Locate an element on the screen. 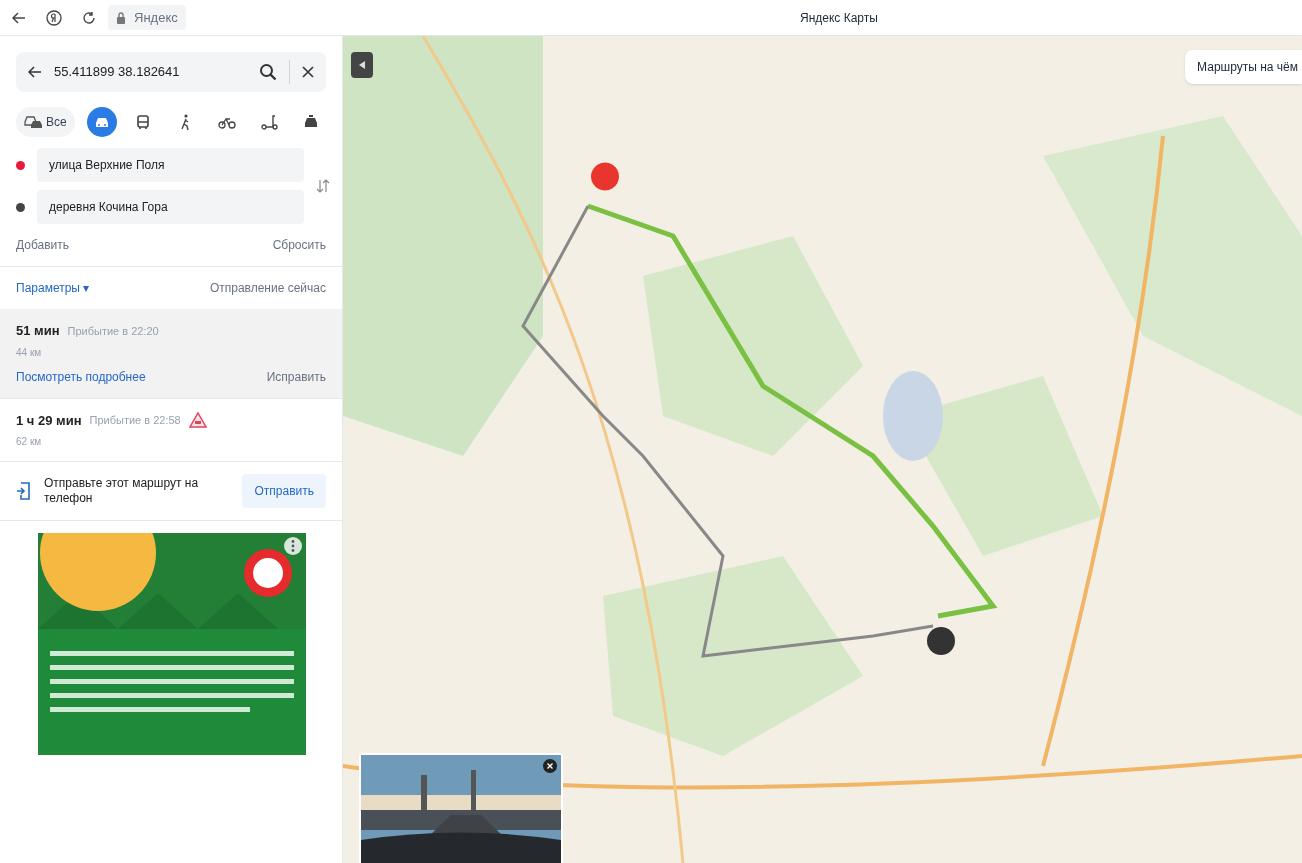 Image resolution: width=1302 pixels, height=863 pixels. send-route-text: Отправьте этот маршрут на телефон is located at coordinates (122, 491).